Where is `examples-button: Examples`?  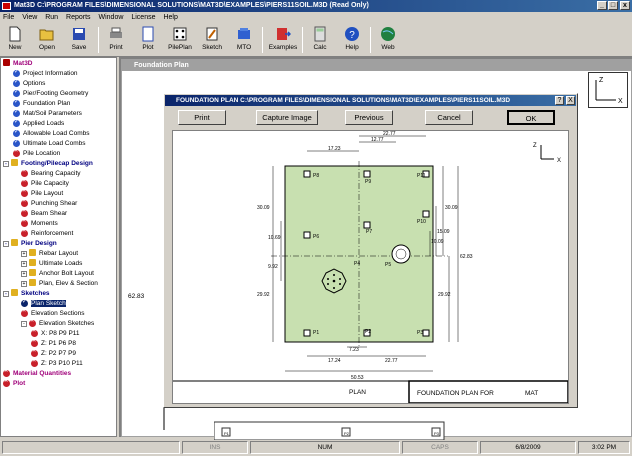 examples-button: Examples is located at coordinates (283, 40).